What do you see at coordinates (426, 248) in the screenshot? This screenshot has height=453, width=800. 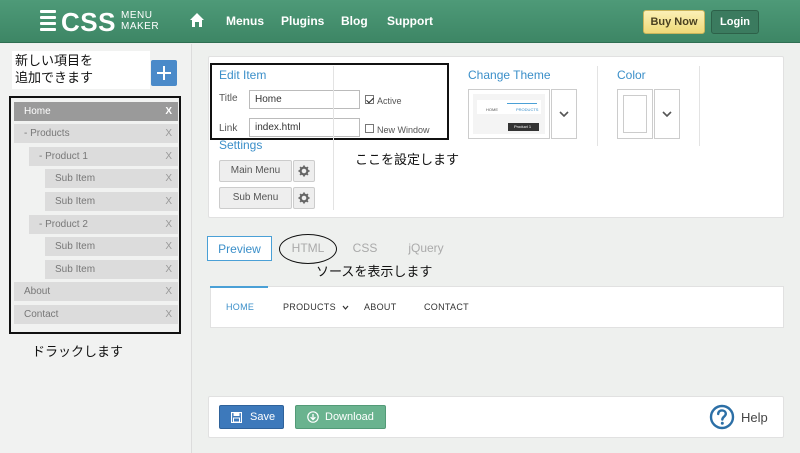 I see `tab-jquery: jQuery` at bounding box center [426, 248].